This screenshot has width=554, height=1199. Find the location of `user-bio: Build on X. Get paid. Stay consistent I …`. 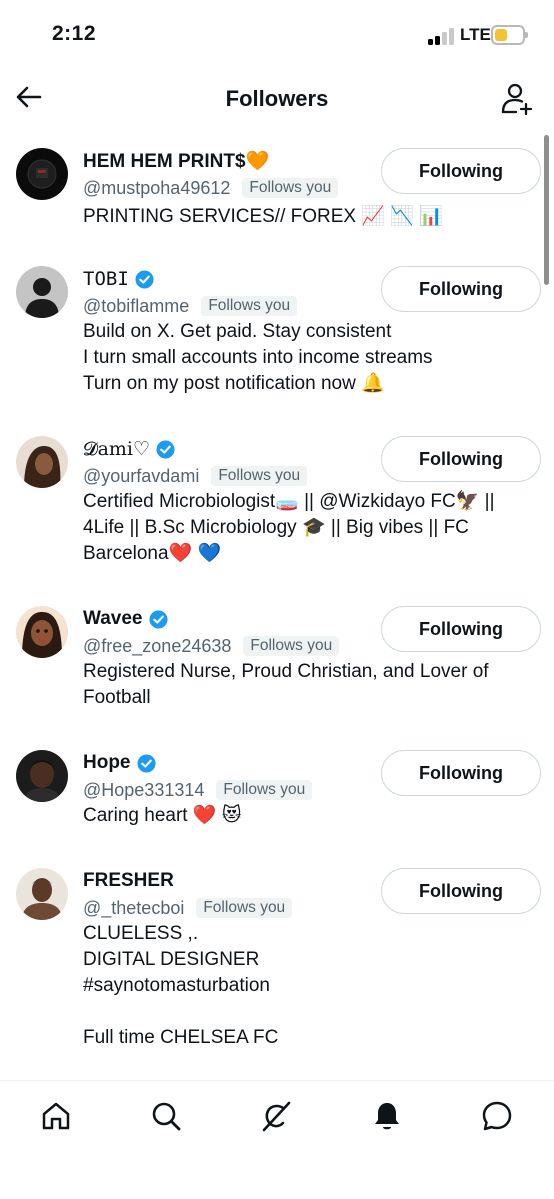

user-bio: Build on X. Get paid. Stay consistent I … is located at coordinates (258, 357).